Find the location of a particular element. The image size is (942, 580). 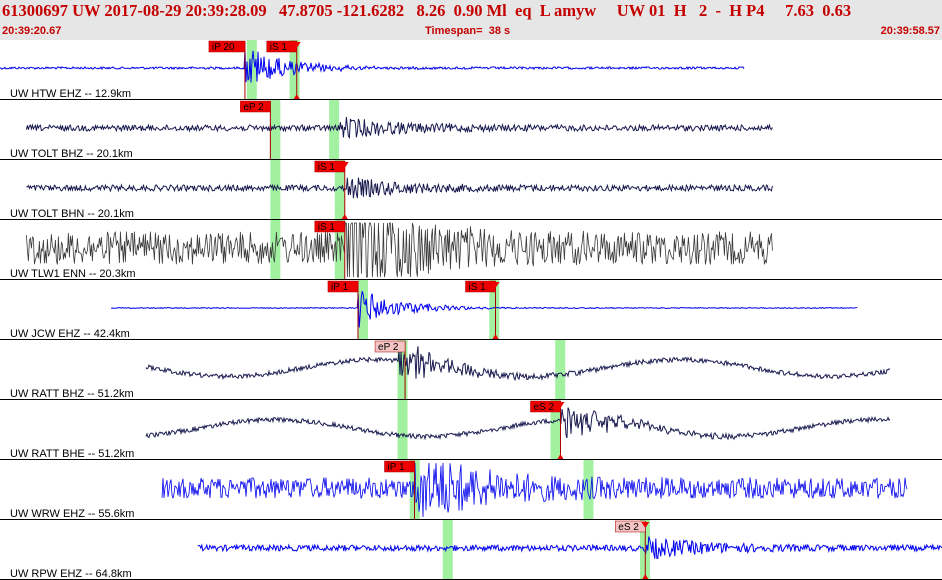

end-time: 20:39:58.57 is located at coordinates (910, 31).